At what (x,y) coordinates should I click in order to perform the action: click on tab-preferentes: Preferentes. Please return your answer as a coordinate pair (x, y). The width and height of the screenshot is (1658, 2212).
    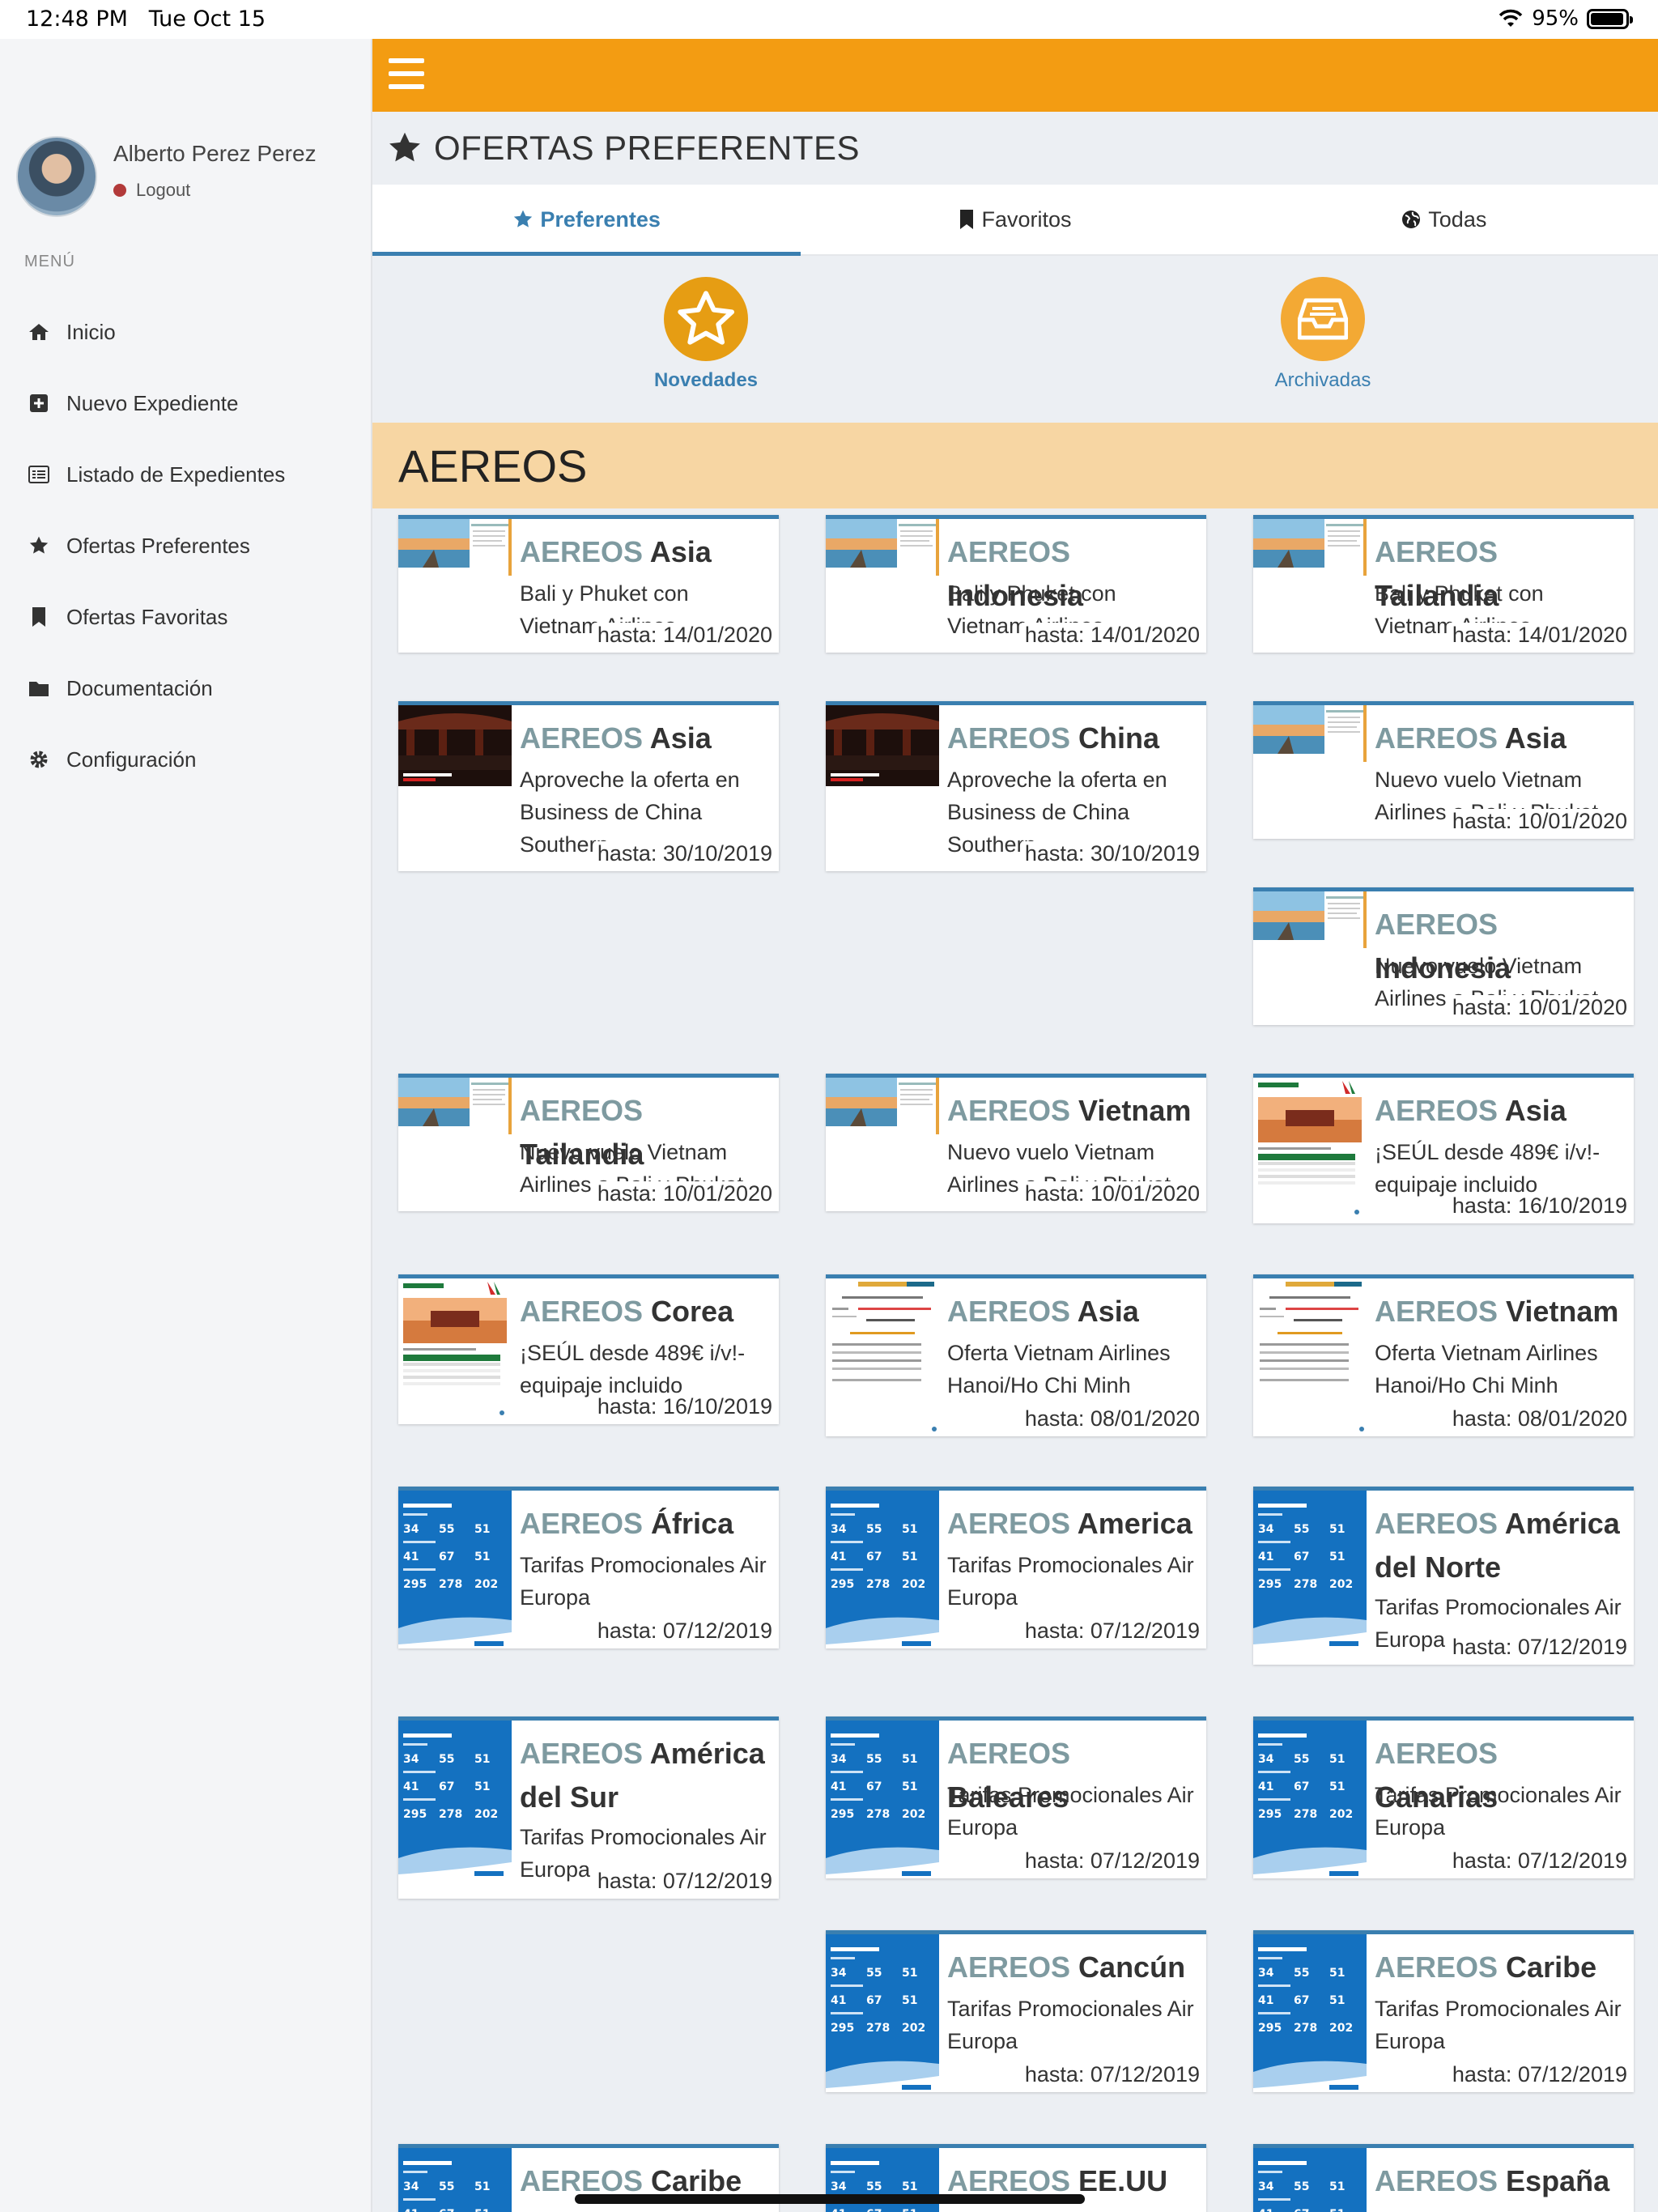
    Looking at the image, I should click on (586, 221).